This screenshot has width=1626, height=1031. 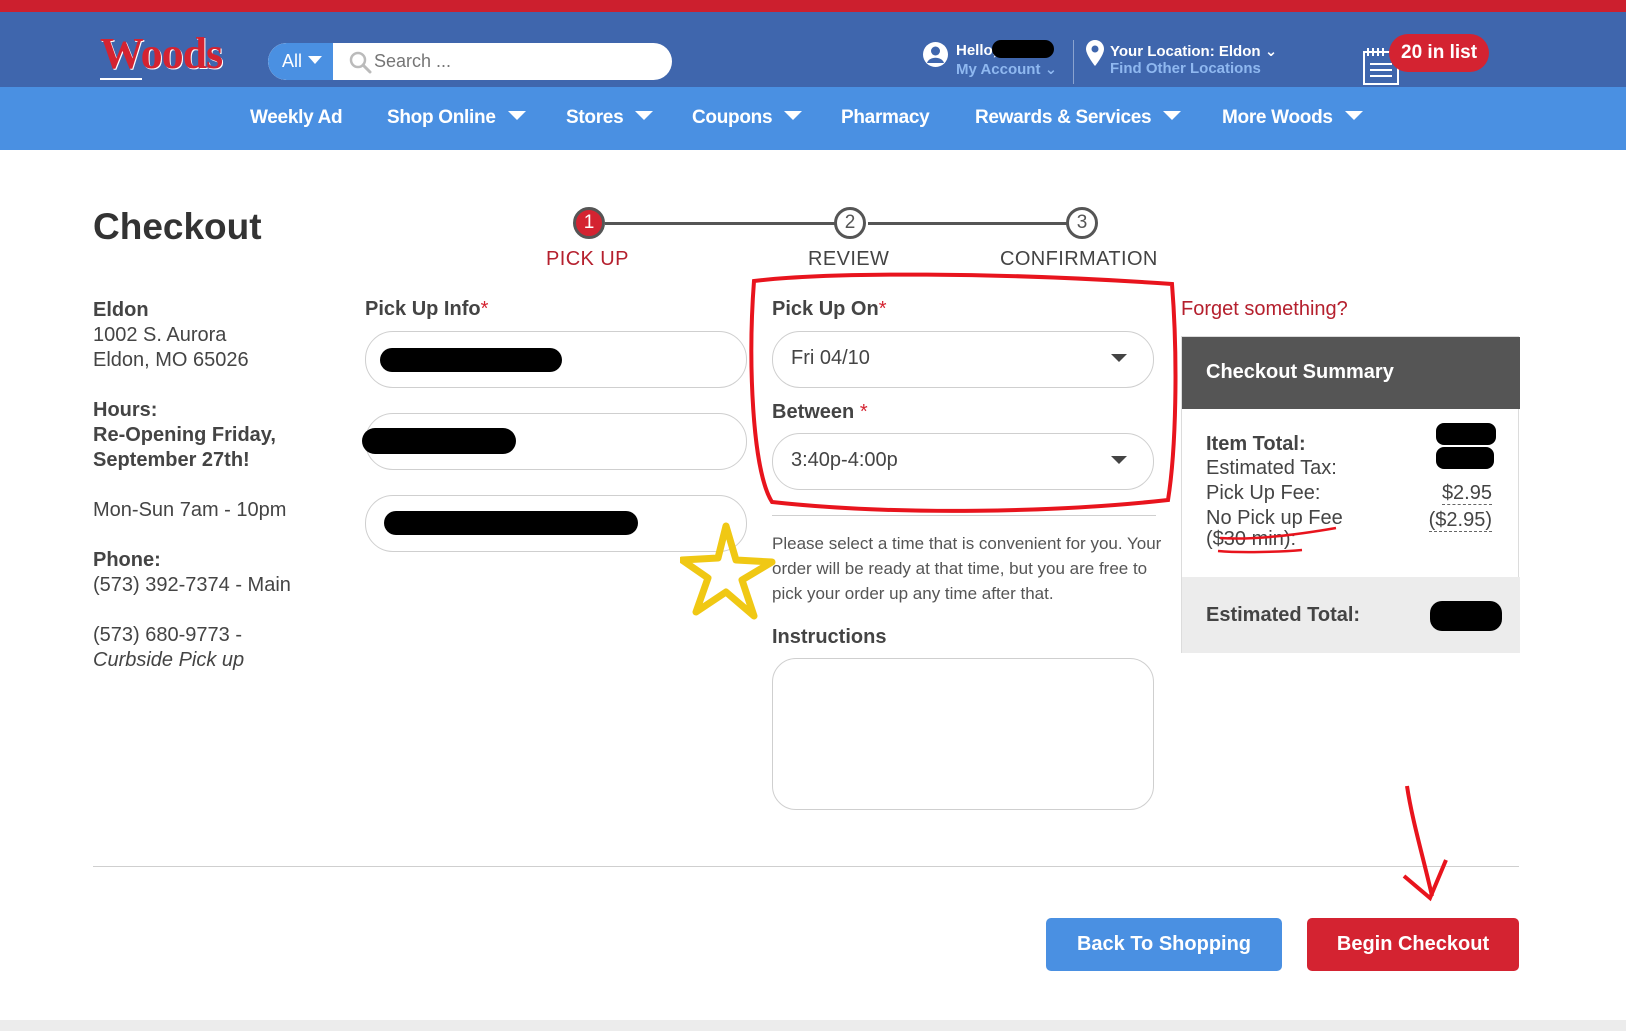 I want to click on redacted-username, so click(x=1023, y=49).